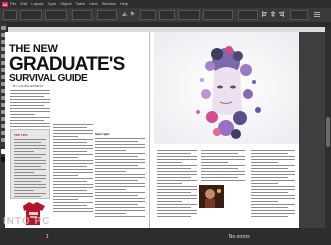 This screenshot has height=245, width=331. What do you see at coordinates (3, 28) in the screenshot?
I see `selection-tool-icon` at bounding box center [3, 28].